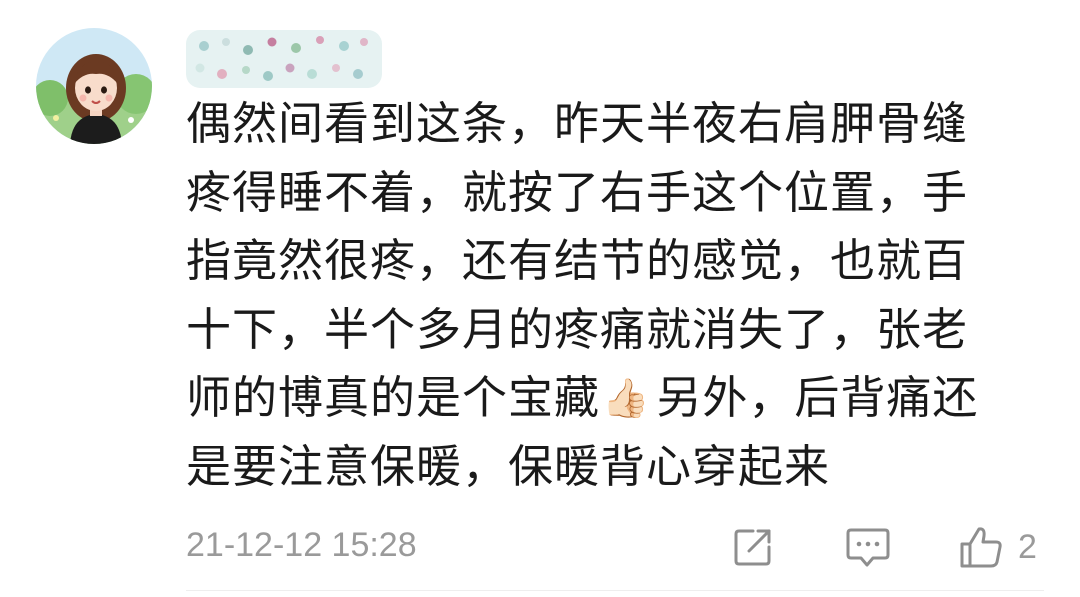 This screenshot has width=1080, height=597. I want to click on username-mosaic, so click(284, 59).